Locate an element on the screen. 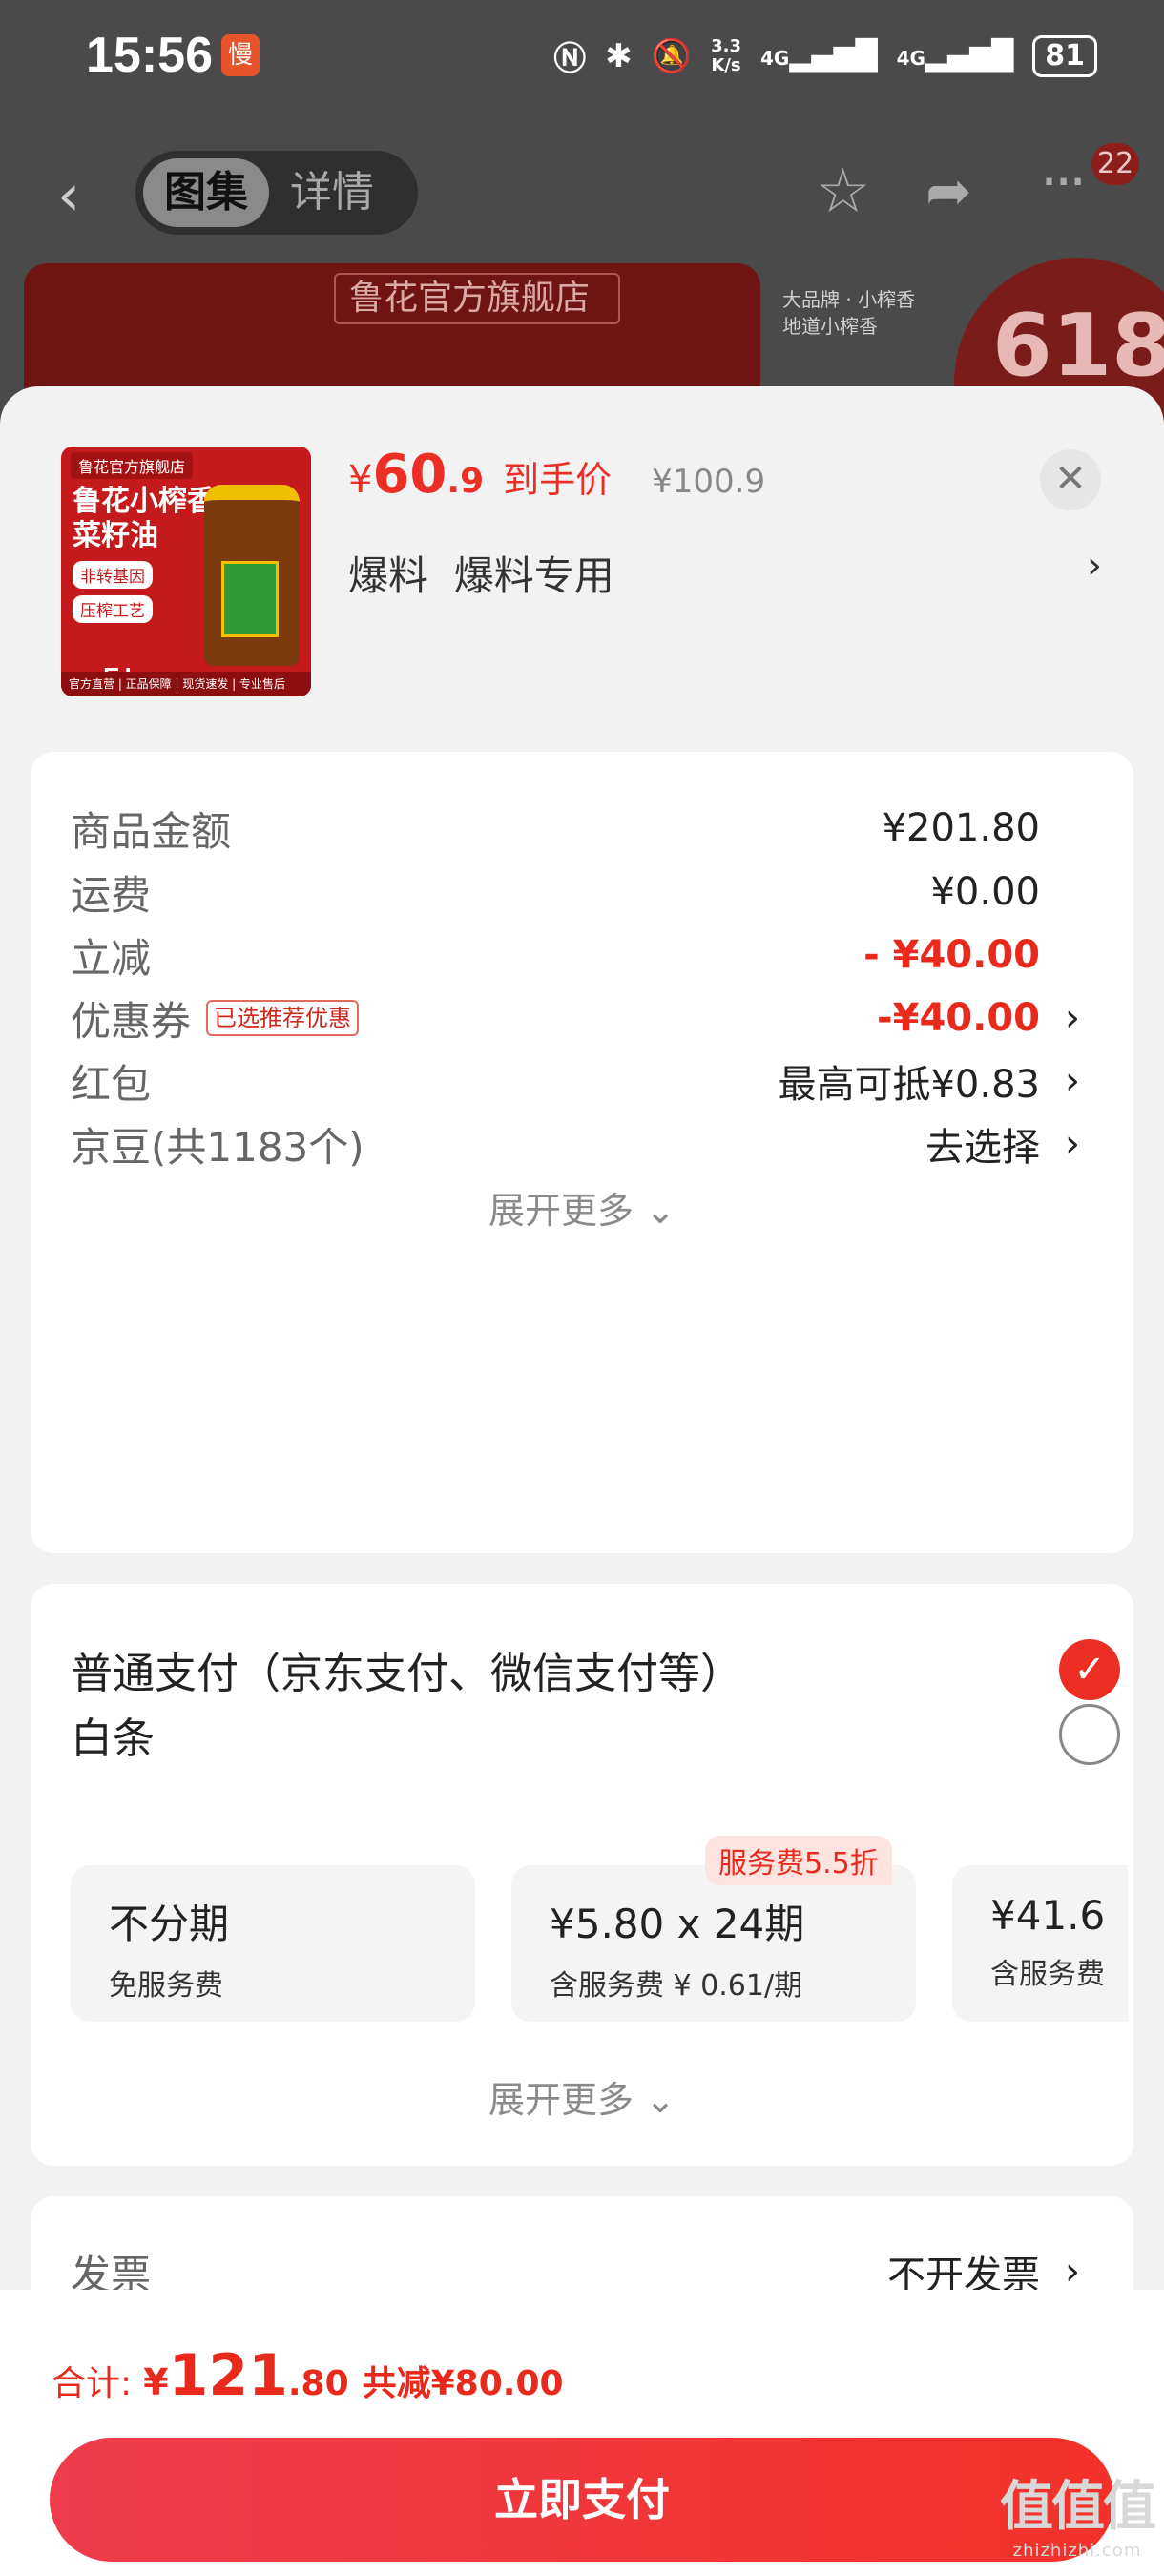 This screenshot has height=2576, width=1164. network-speed: 3.3 K/s is located at coordinates (726, 55).